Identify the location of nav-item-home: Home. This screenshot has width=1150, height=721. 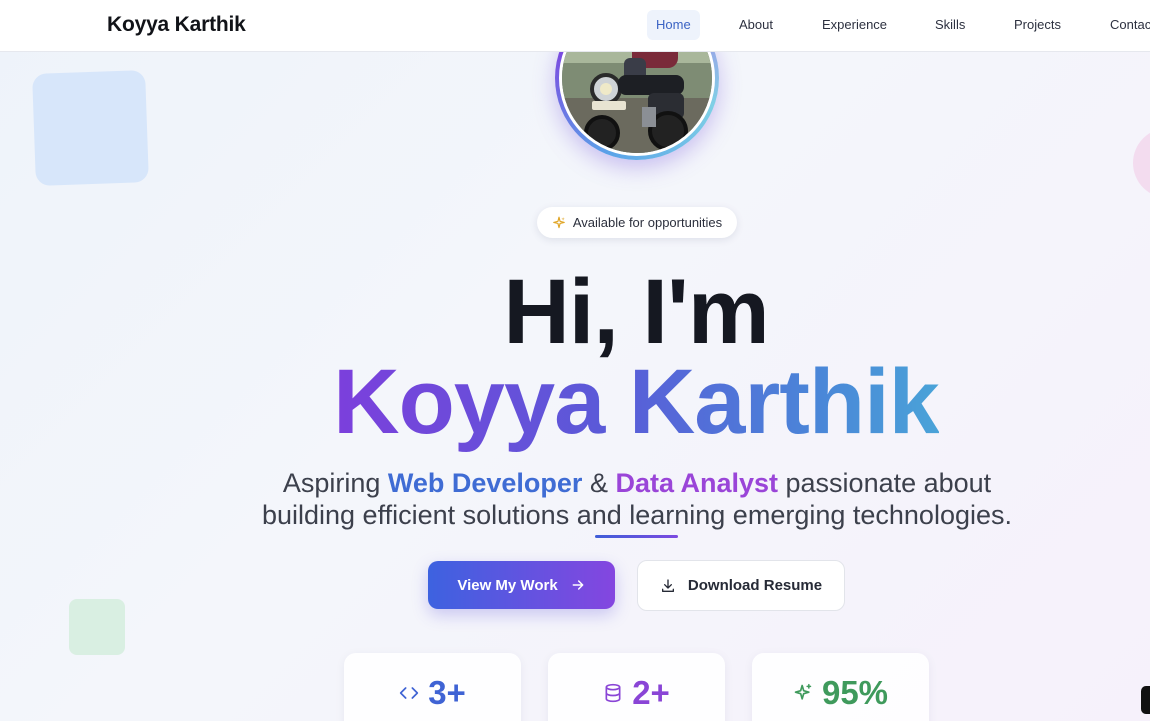
(673, 25).